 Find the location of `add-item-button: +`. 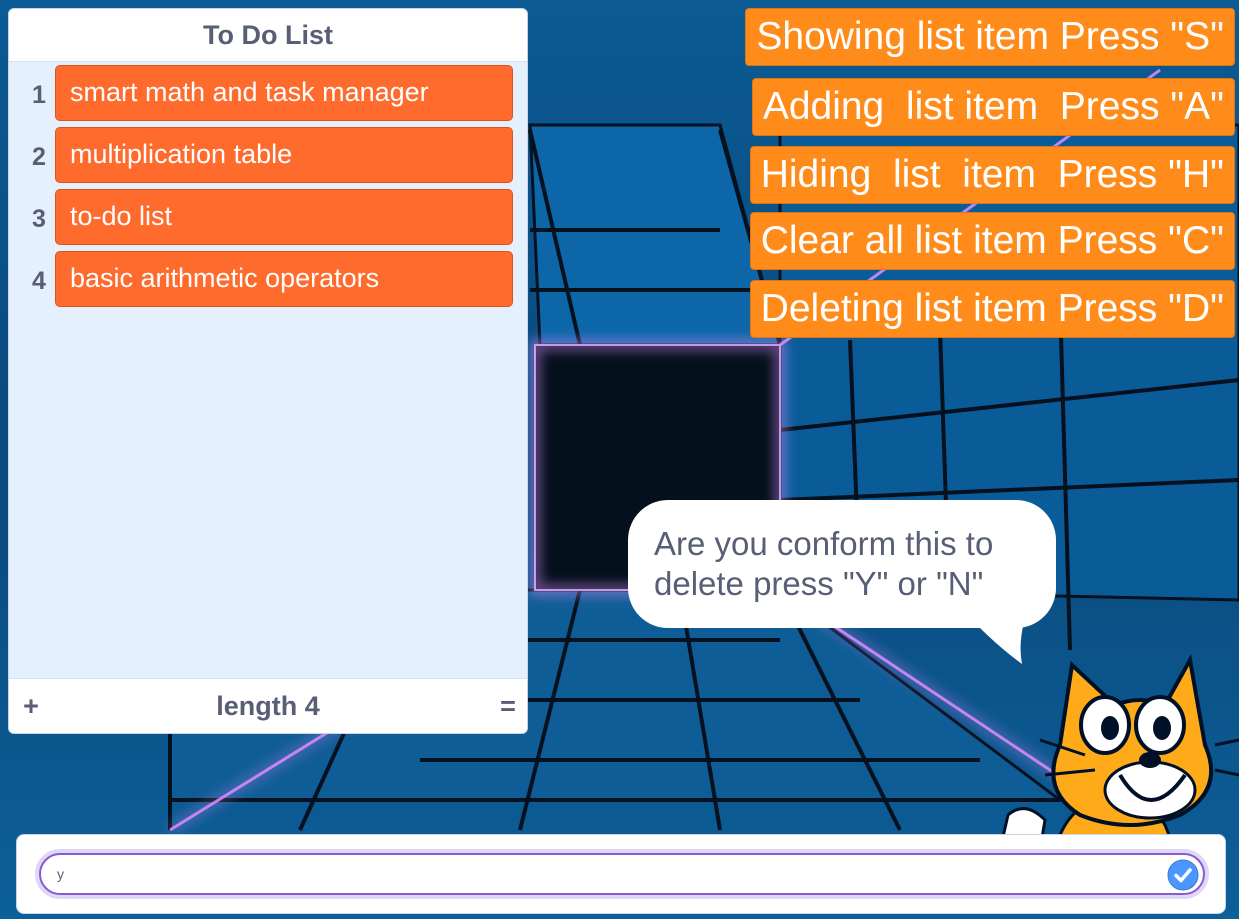

add-item-button: + is located at coordinates (31, 706).